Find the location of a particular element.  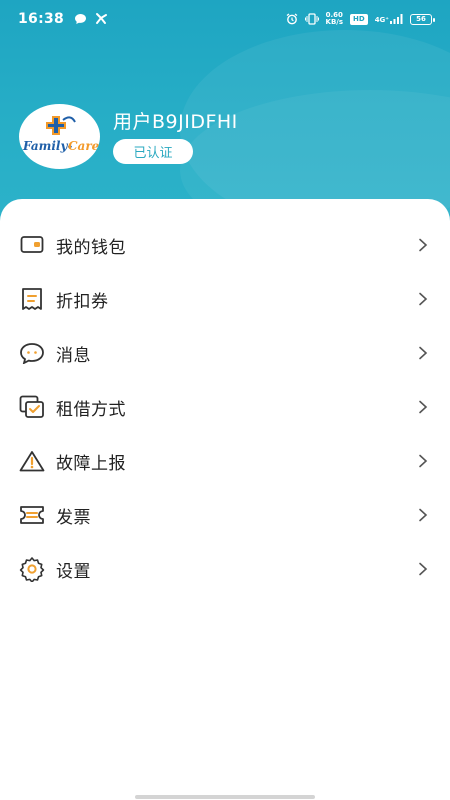

battery-indicator: 56 is located at coordinates (422, 19).